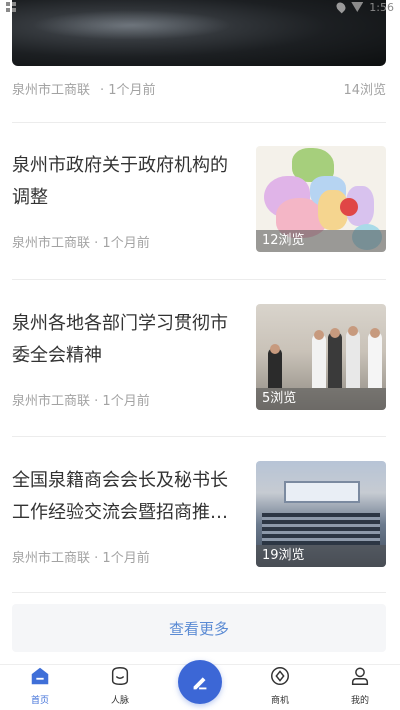 The image size is (400, 710). I want to click on tab-label: 首页, so click(39, 701).